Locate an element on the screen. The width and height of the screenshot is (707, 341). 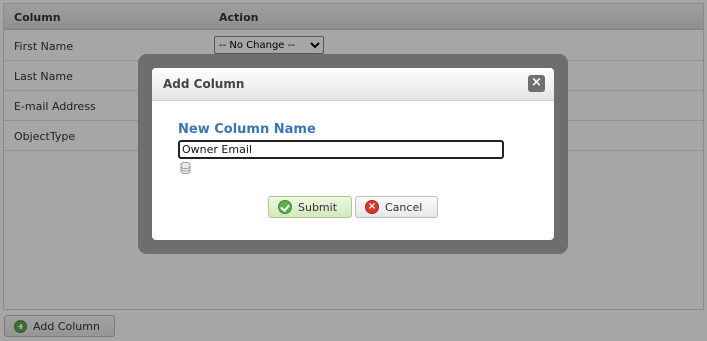
cancel-button: × Cancel is located at coordinates (396, 207).